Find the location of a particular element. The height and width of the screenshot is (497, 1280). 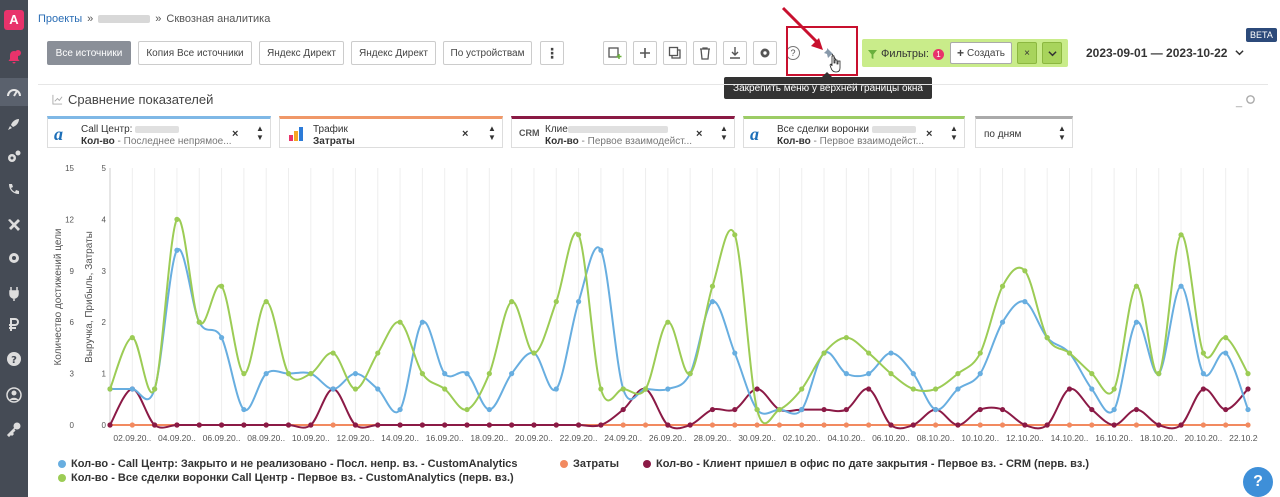

delete-button is located at coordinates (705, 53).